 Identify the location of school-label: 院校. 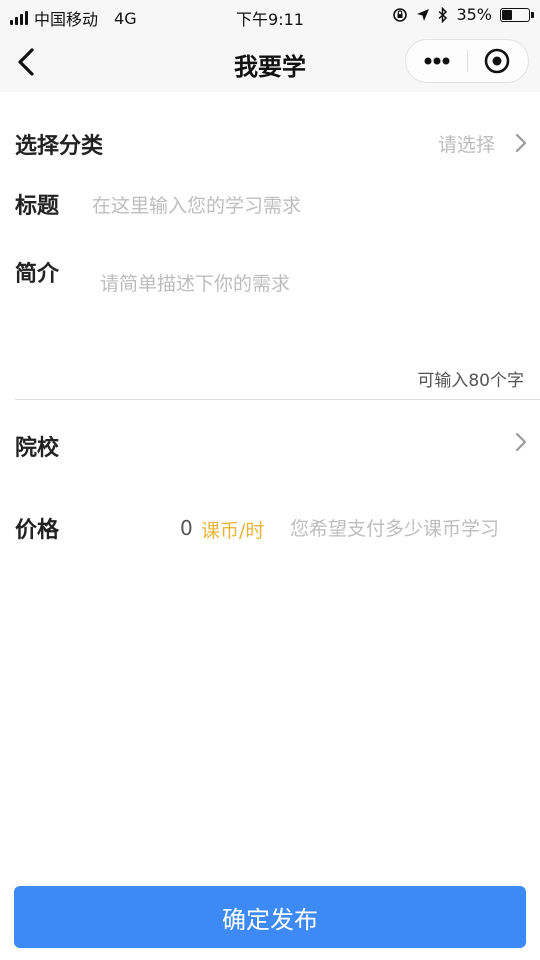
(37, 448).